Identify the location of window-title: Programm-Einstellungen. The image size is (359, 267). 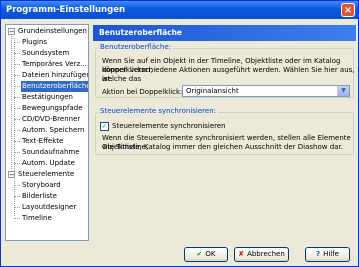
(66, 10).